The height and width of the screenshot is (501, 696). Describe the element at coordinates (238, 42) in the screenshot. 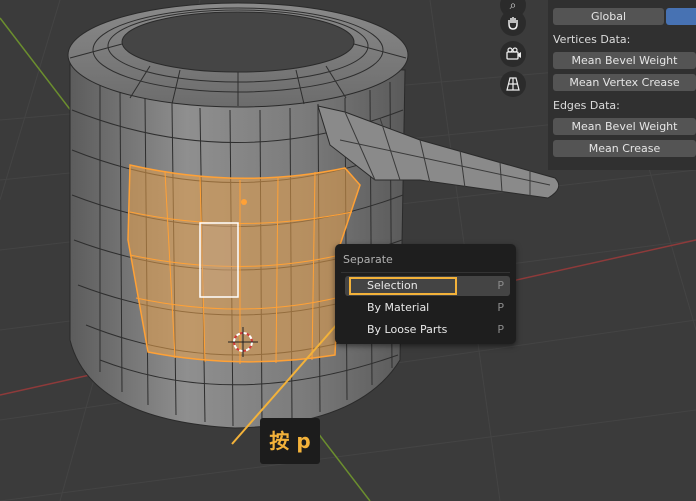

I see `mug-opening` at that location.